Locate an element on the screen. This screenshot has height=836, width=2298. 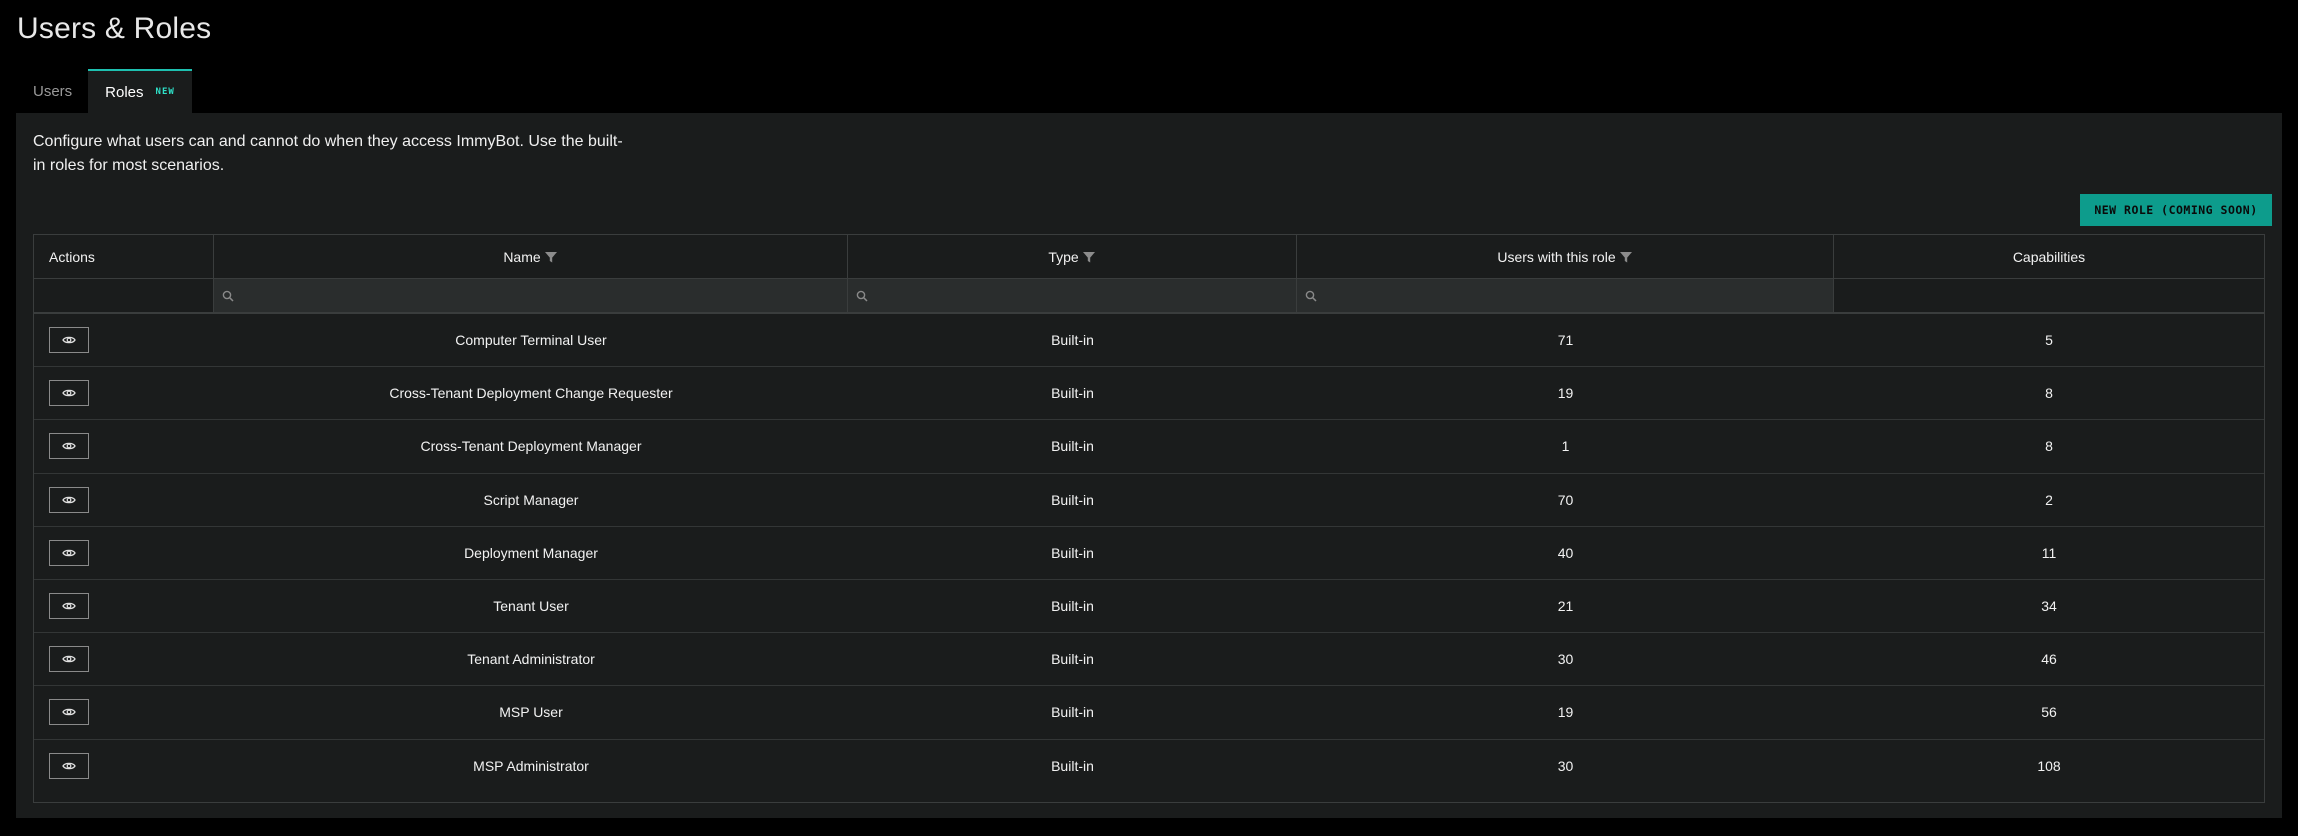
role-capabilities: 2 is located at coordinates (2049, 499).